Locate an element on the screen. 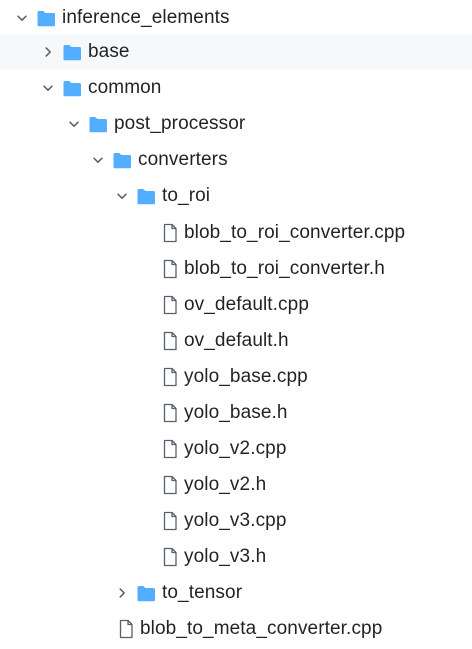  tree-row-inference-elements: inference_elements is located at coordinates (236, 18).